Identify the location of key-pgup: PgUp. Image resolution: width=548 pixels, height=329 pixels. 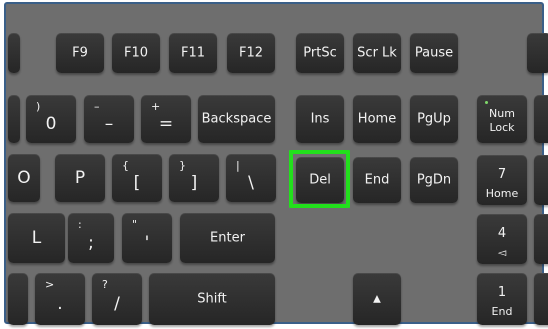
(434, 119).